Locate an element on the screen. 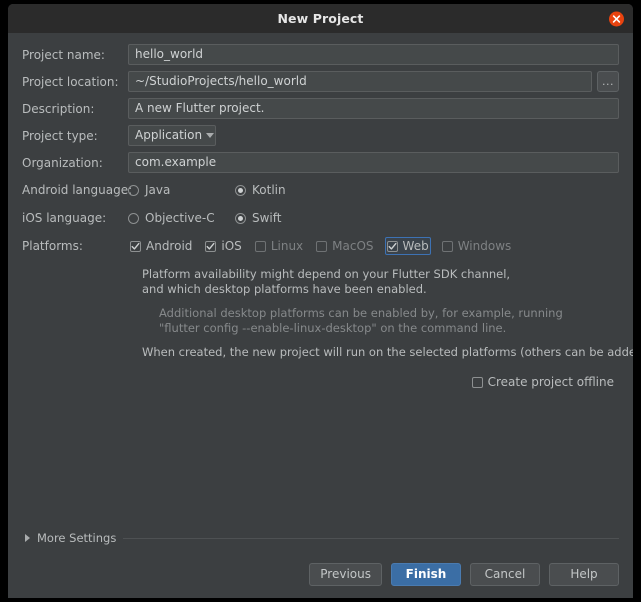  field-row-project-type: Project type: Application is located at coordinates (320, 135).